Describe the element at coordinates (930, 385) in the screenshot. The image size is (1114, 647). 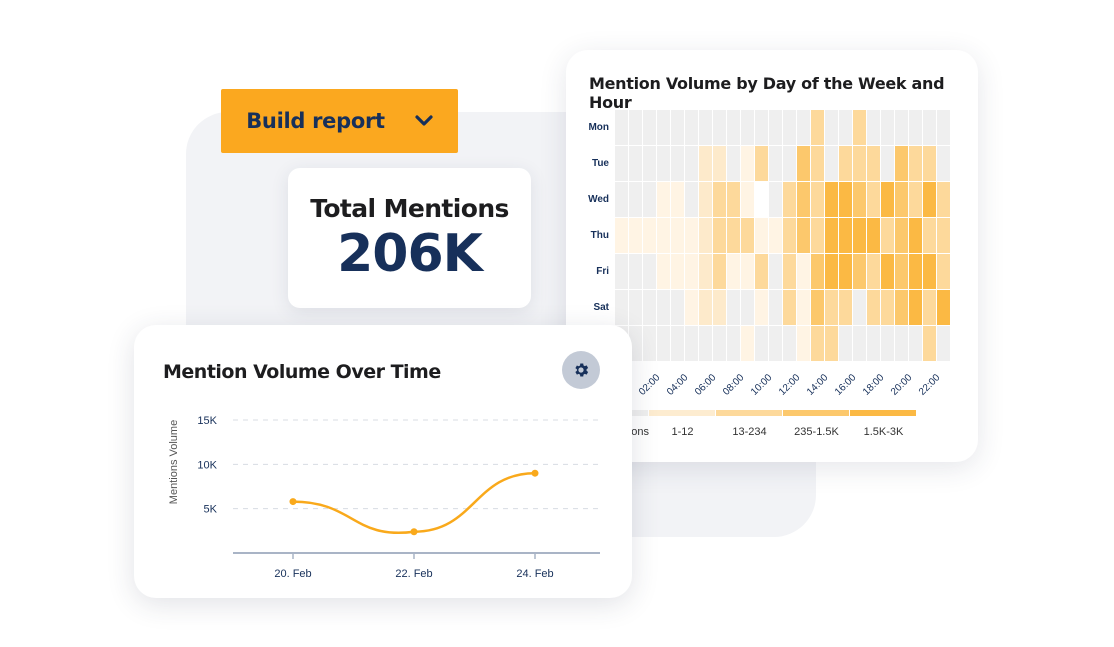
I see `hour-label: 22:00` at that location.